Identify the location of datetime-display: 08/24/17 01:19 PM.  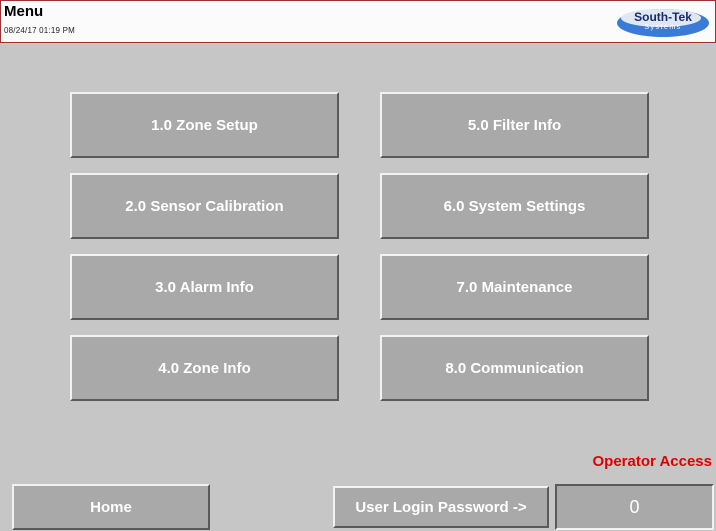
(40, 30).